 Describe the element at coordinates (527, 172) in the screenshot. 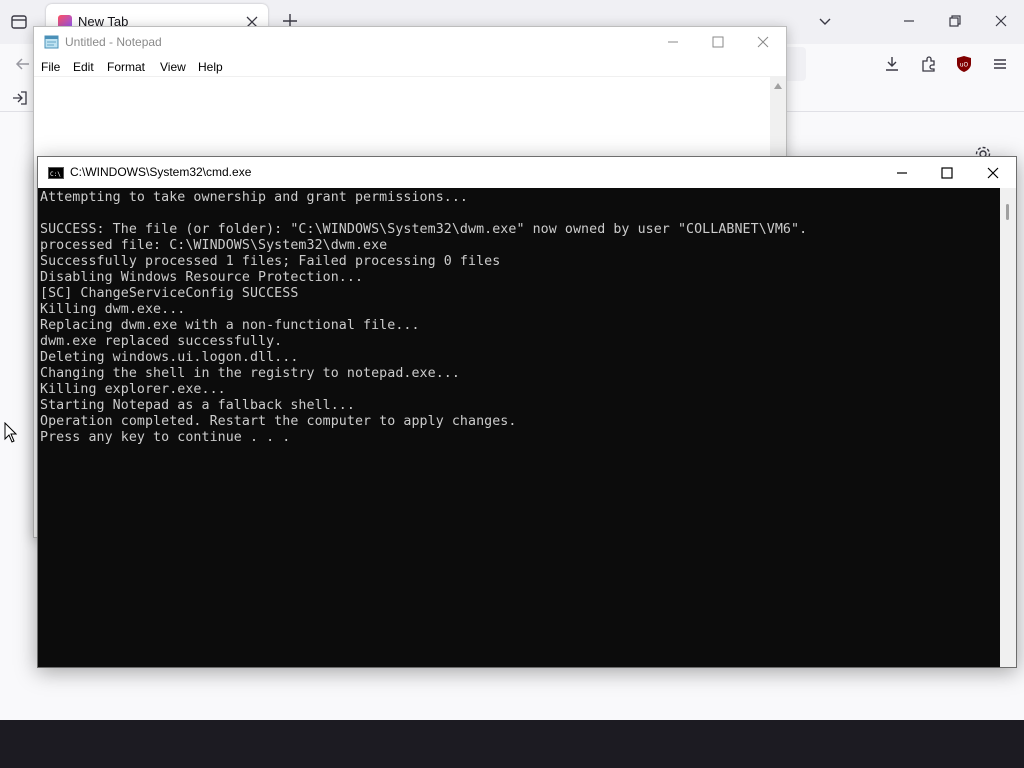

I see `cmd-title-bar: C:\ C:\WINDOWS\System32\cmd.exe` at that location.